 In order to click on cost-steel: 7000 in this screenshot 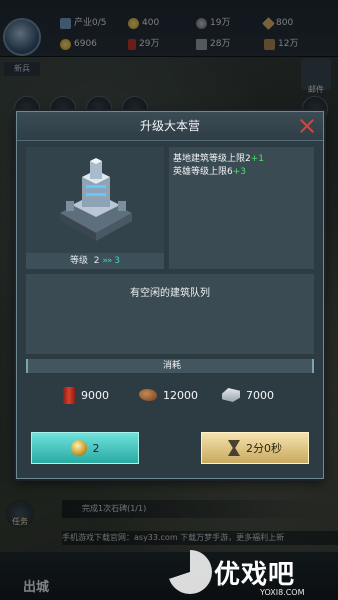, I will do `click(248, 395)`.